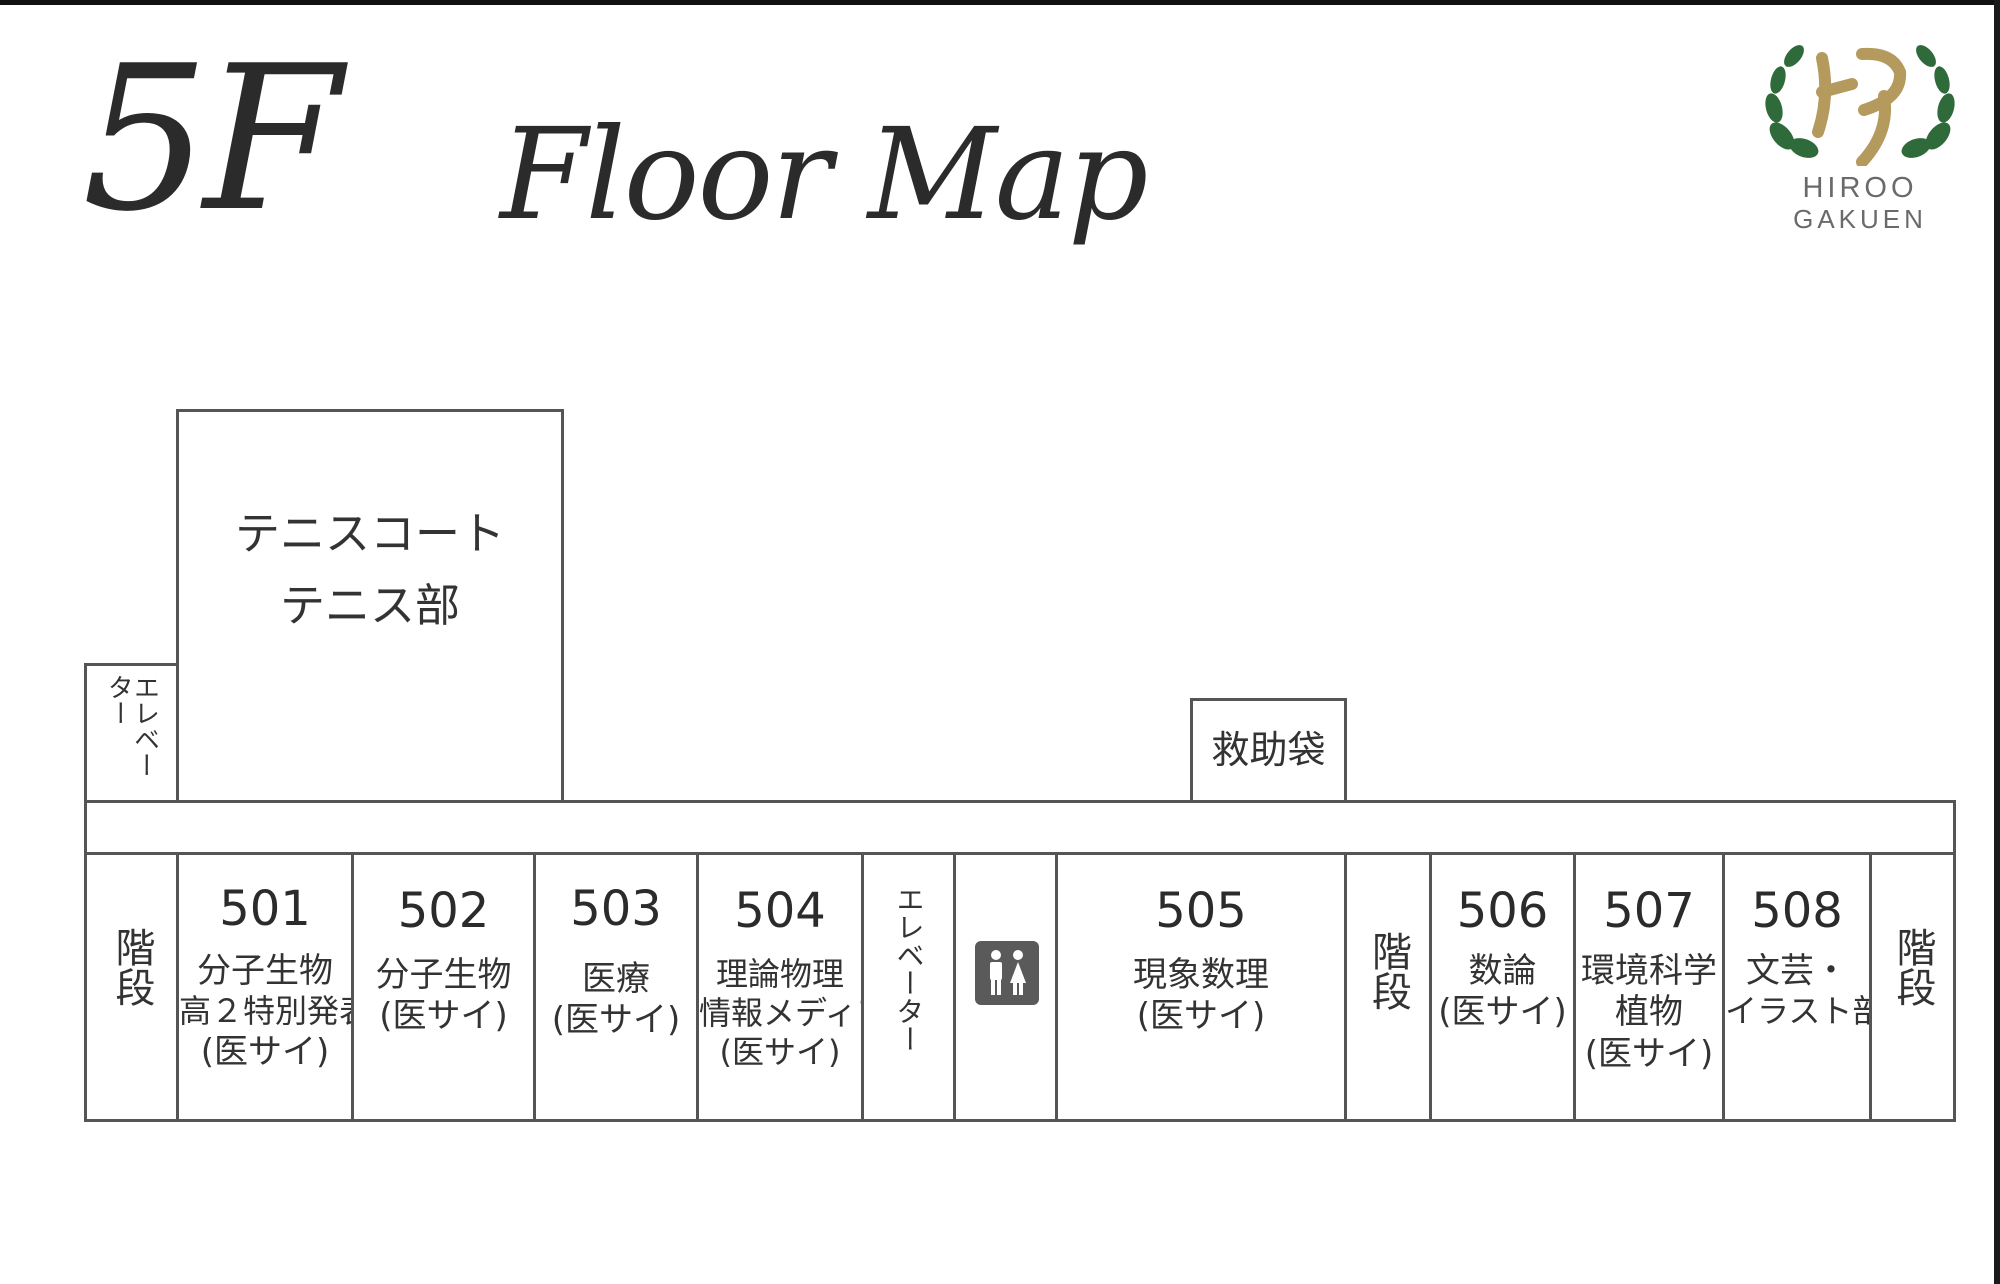 Image resolution: width=2000 pixels, height=1284 pixels. I want to click on stairs-left: 階段, so click(131, 987).